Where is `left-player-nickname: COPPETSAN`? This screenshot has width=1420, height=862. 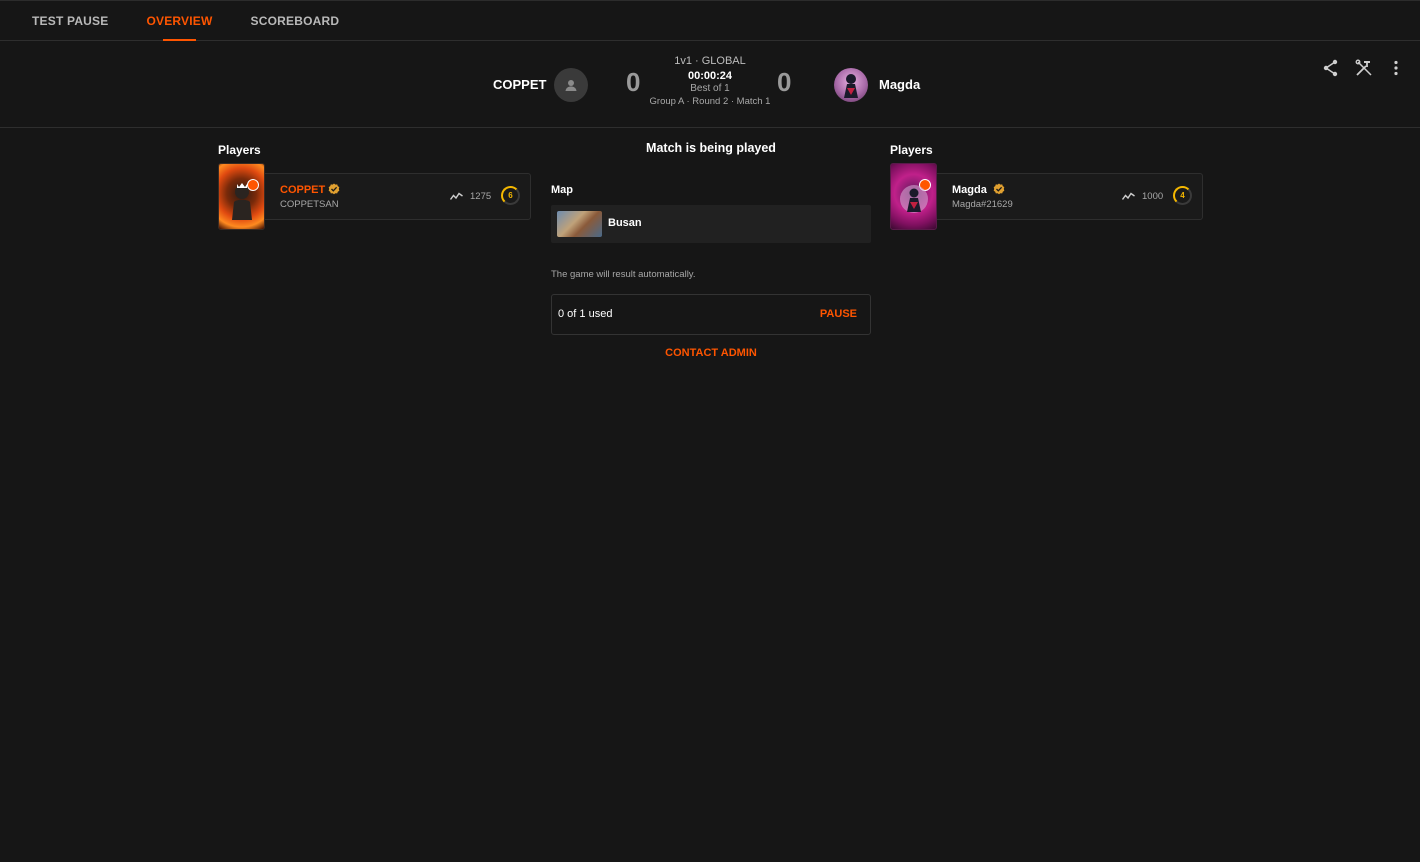
left-player-nickname: COPPETSAN is located at coordinates (309, 204).